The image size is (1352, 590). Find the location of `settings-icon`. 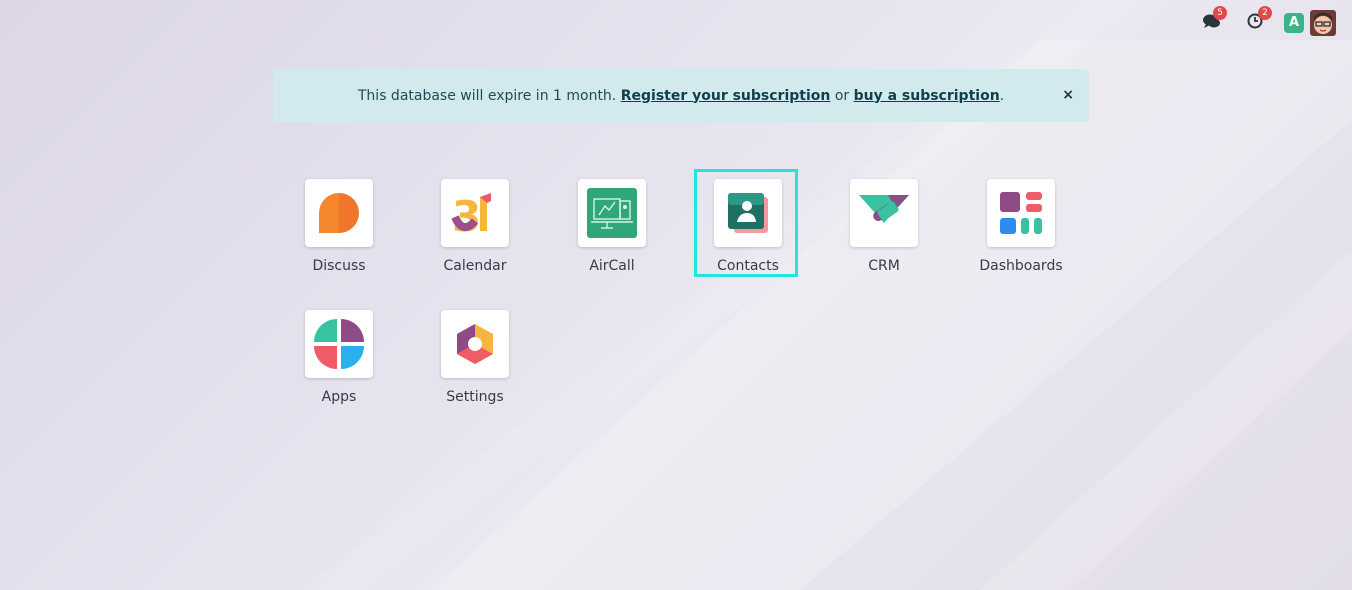

settings-icon is located at coordinates (475, 344).